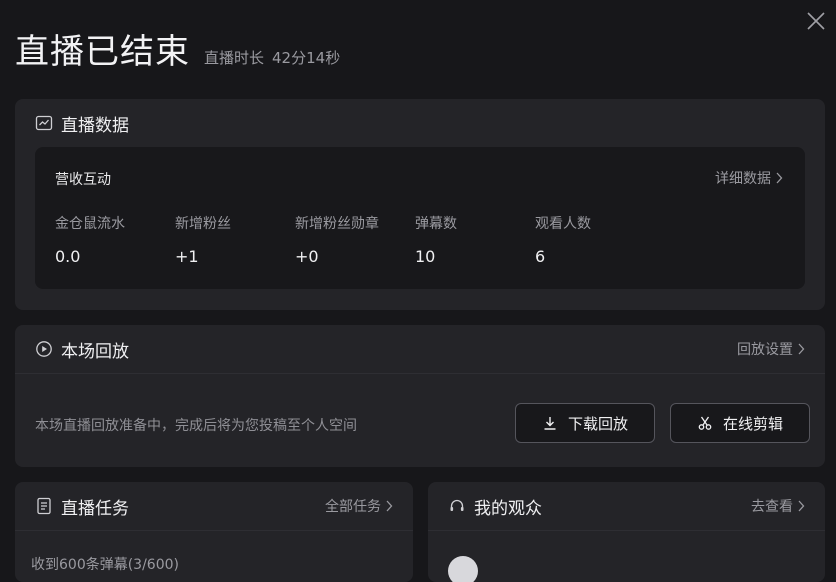  I want to click on tasks-card: 直播任务 全部任务 收到600条弹幕(3/600), so click(214, 532).